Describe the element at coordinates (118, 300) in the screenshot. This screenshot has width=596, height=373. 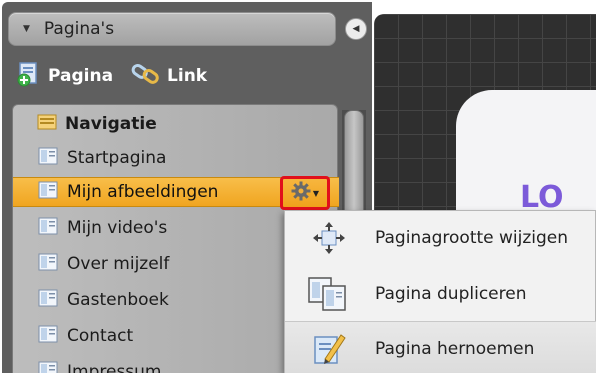
I see `page-item-label: Gastenboek` at that location.